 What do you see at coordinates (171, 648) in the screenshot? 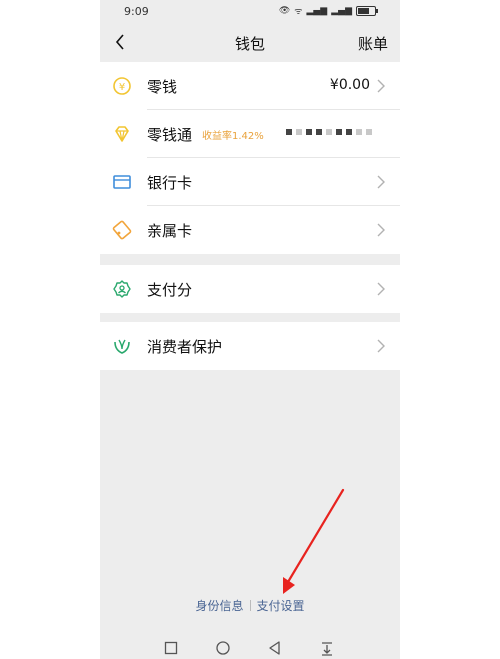
I see `recent-apps-icon` at bounding box center [171, 648].